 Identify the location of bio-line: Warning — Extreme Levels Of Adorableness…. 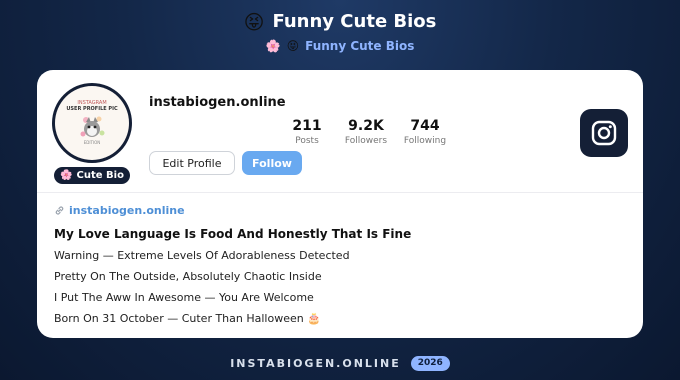
(202, 255).